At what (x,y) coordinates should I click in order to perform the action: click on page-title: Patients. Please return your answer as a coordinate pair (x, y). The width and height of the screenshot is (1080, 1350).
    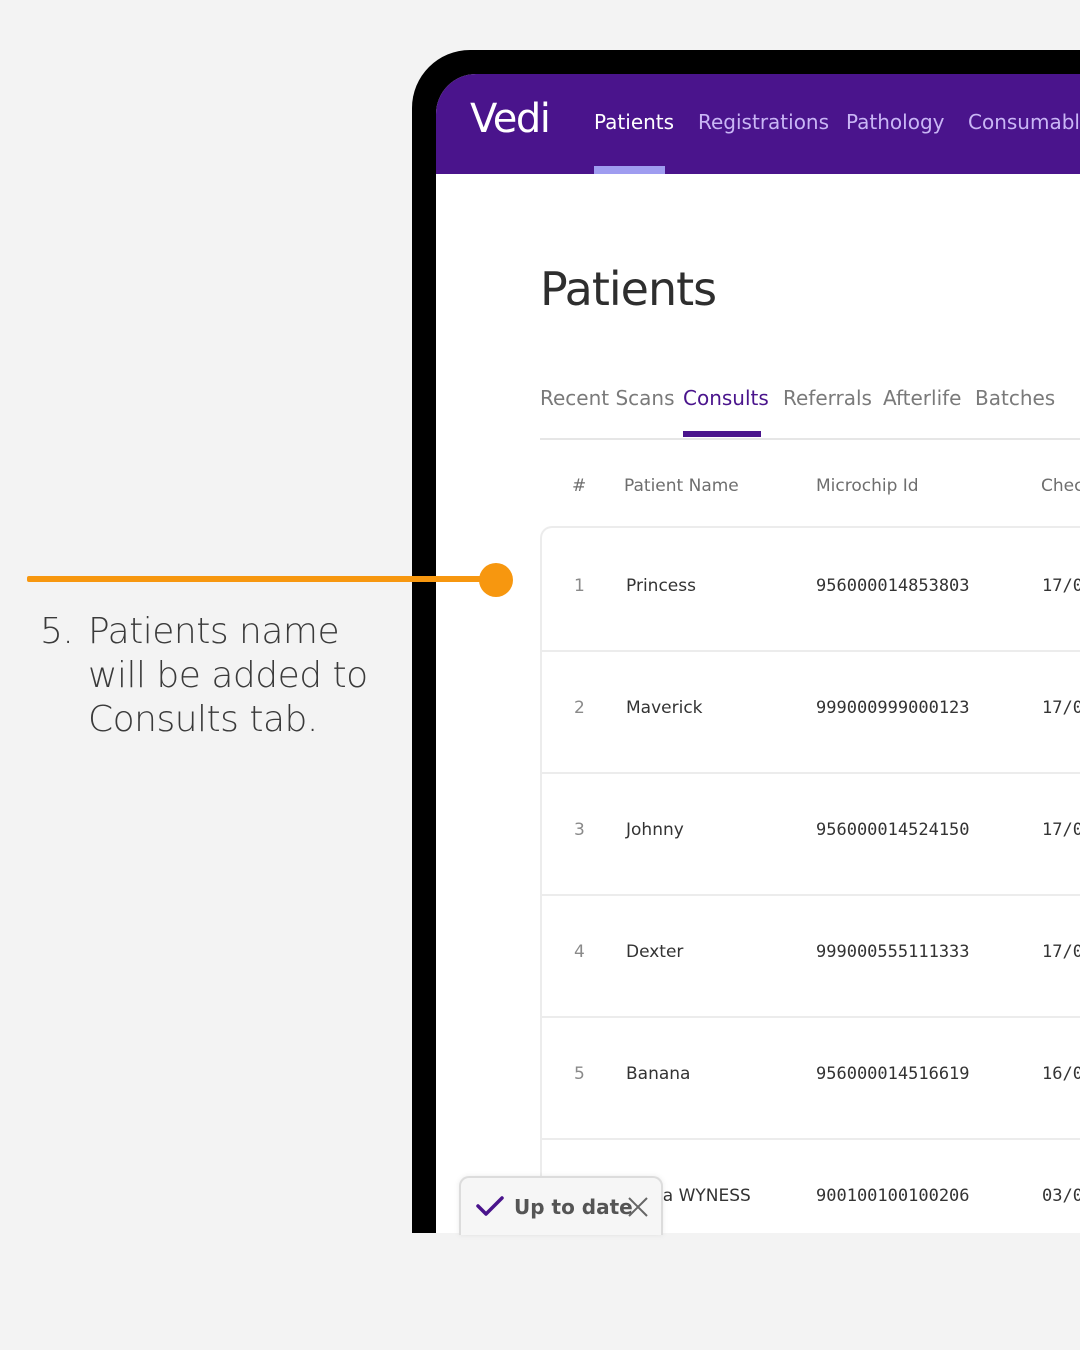
    Looking at the image, I should click on (628, 289).